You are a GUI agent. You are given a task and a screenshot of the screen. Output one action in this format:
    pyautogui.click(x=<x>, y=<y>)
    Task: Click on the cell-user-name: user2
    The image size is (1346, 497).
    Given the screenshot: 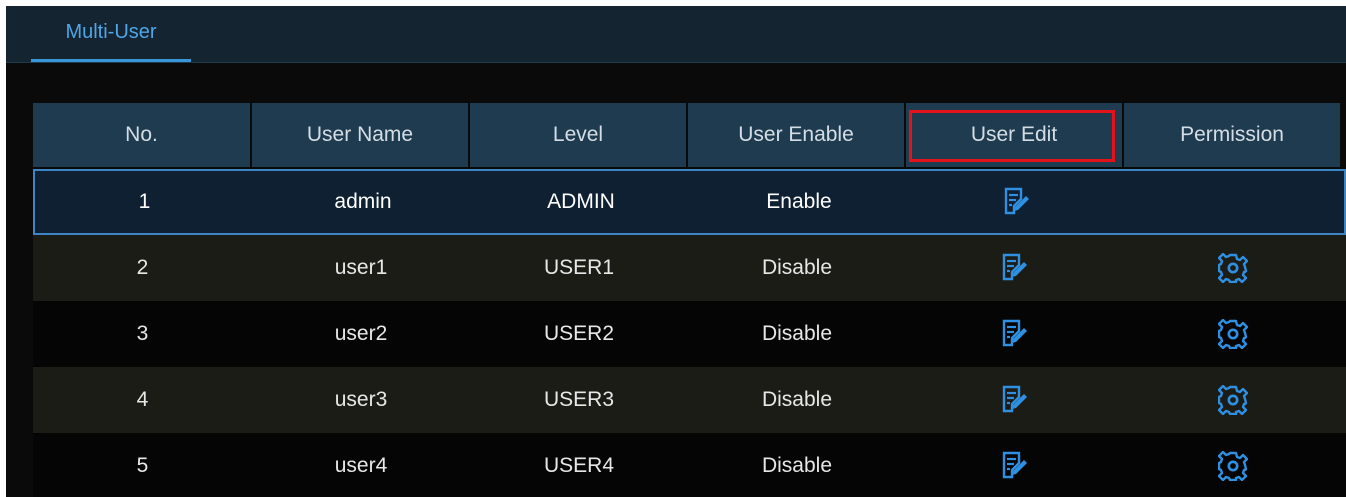 What is the action you would take?
    pyautogui.click(x=361, y=333)
    